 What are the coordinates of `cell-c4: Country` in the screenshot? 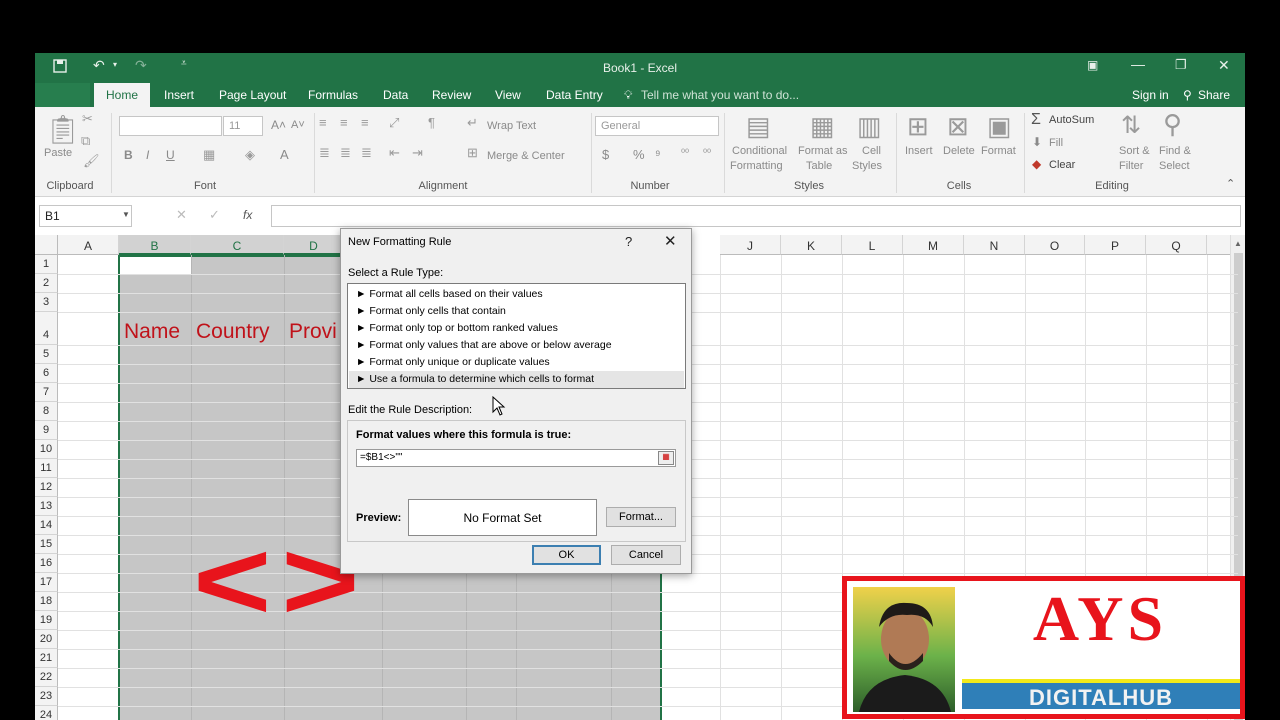 It's located at (233, 332).